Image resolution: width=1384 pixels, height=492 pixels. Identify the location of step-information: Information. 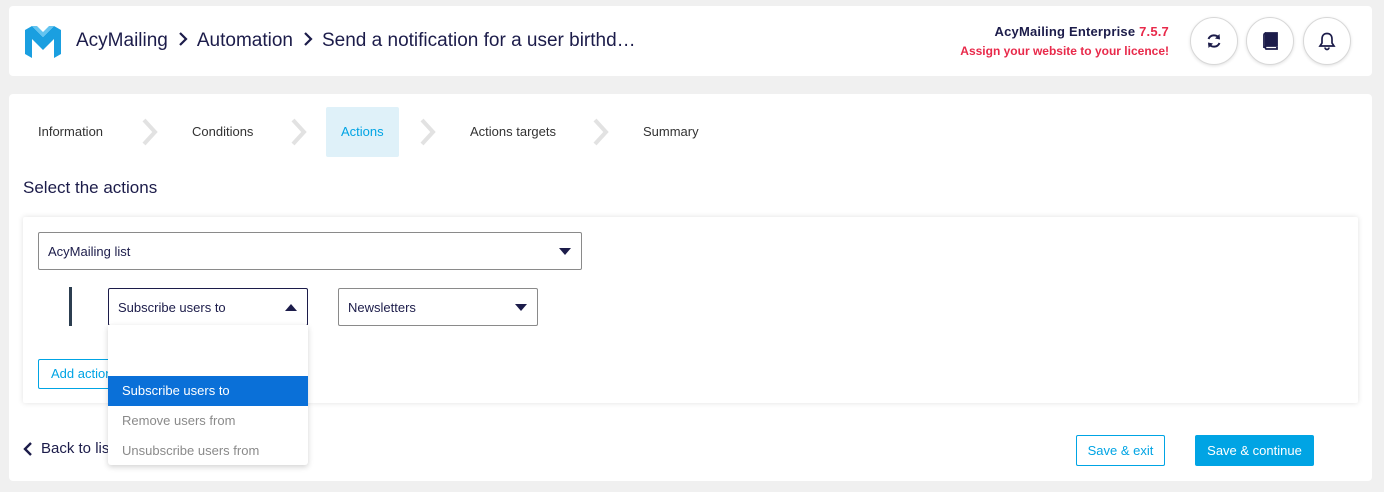
(70, 132).